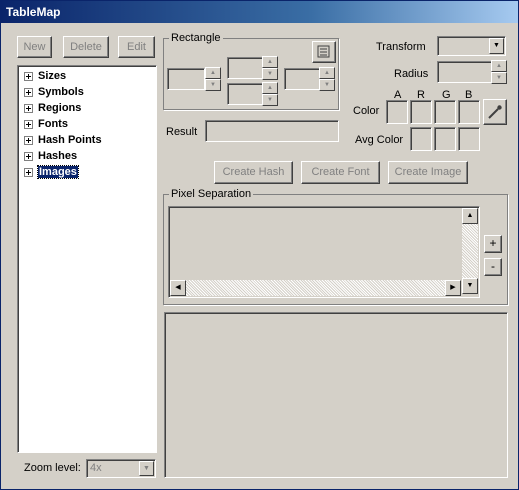  What do you see at coordinates (86, 47) in the screenshot?
I see `delete-button: Delete` at bounding box center [86, 47].